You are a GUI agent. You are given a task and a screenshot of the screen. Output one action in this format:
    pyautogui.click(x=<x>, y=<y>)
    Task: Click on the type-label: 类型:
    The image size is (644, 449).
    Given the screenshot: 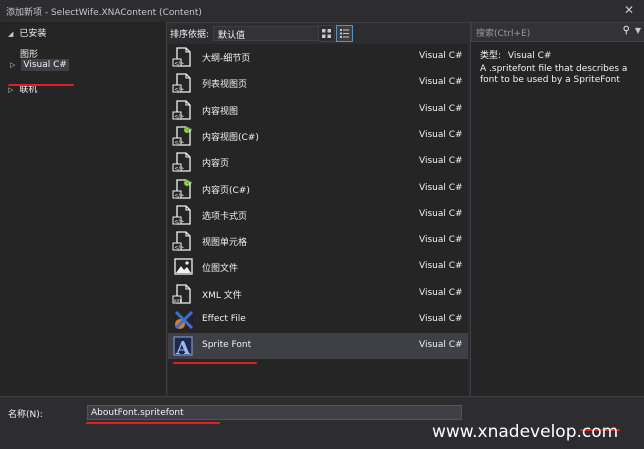 What is the action you would take?
    pyautogui.click(x=491, y=56)
    